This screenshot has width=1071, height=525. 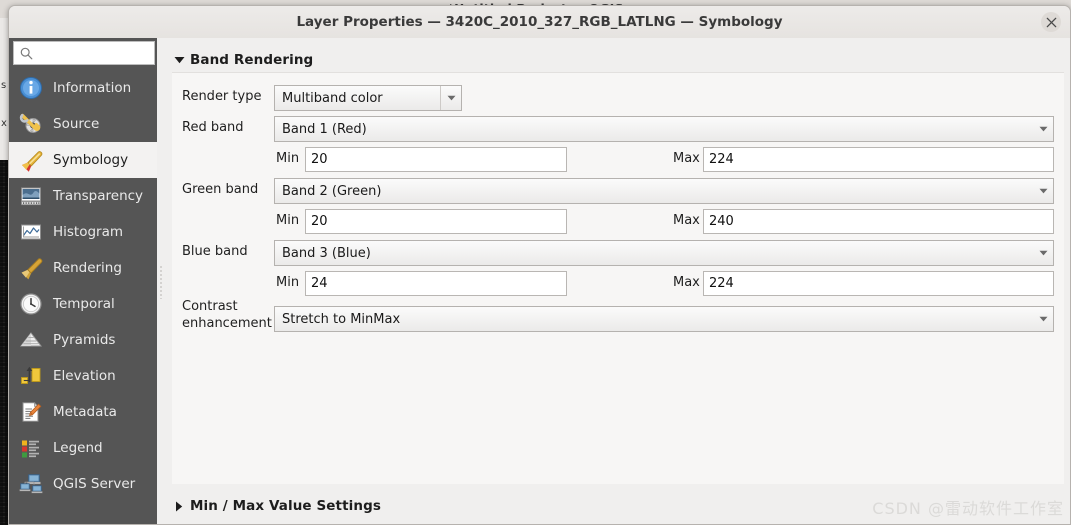 What do you see at coordinates (319, 283) in the screenshot?
I see `blue-min-value: 24` at bounding box center [319, 283].